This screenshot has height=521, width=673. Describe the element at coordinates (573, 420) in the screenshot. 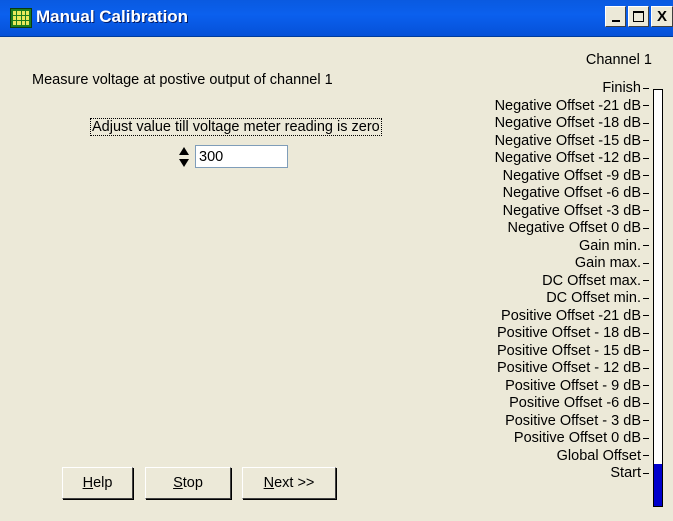

I see `step-label: Positive Offset - 3 dB` at that location.